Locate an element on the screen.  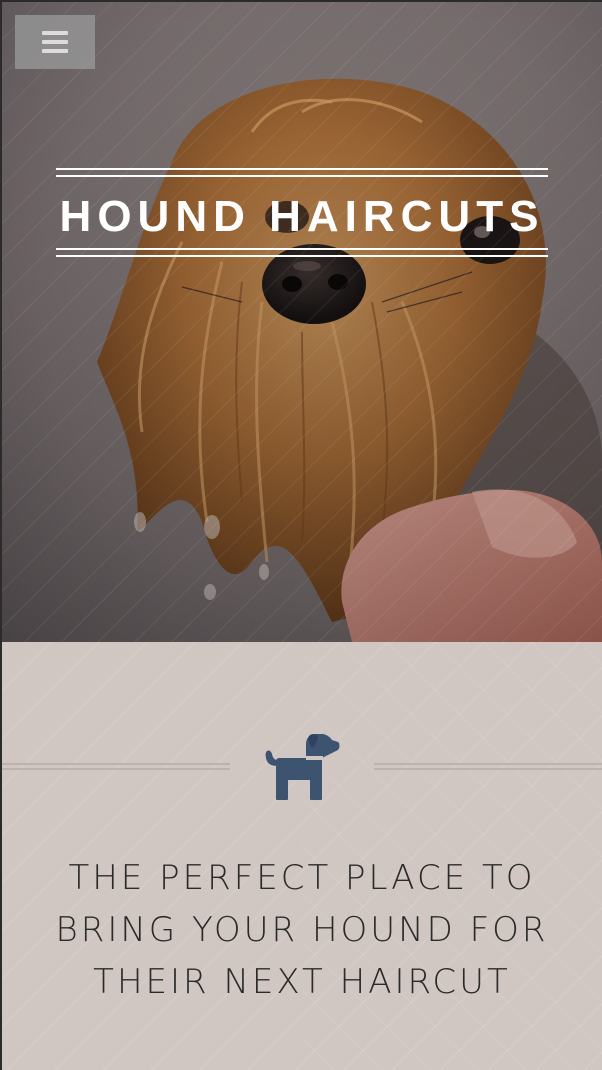
site-title: HOUND HAIRCUTS is located at coordinates (302, 213).